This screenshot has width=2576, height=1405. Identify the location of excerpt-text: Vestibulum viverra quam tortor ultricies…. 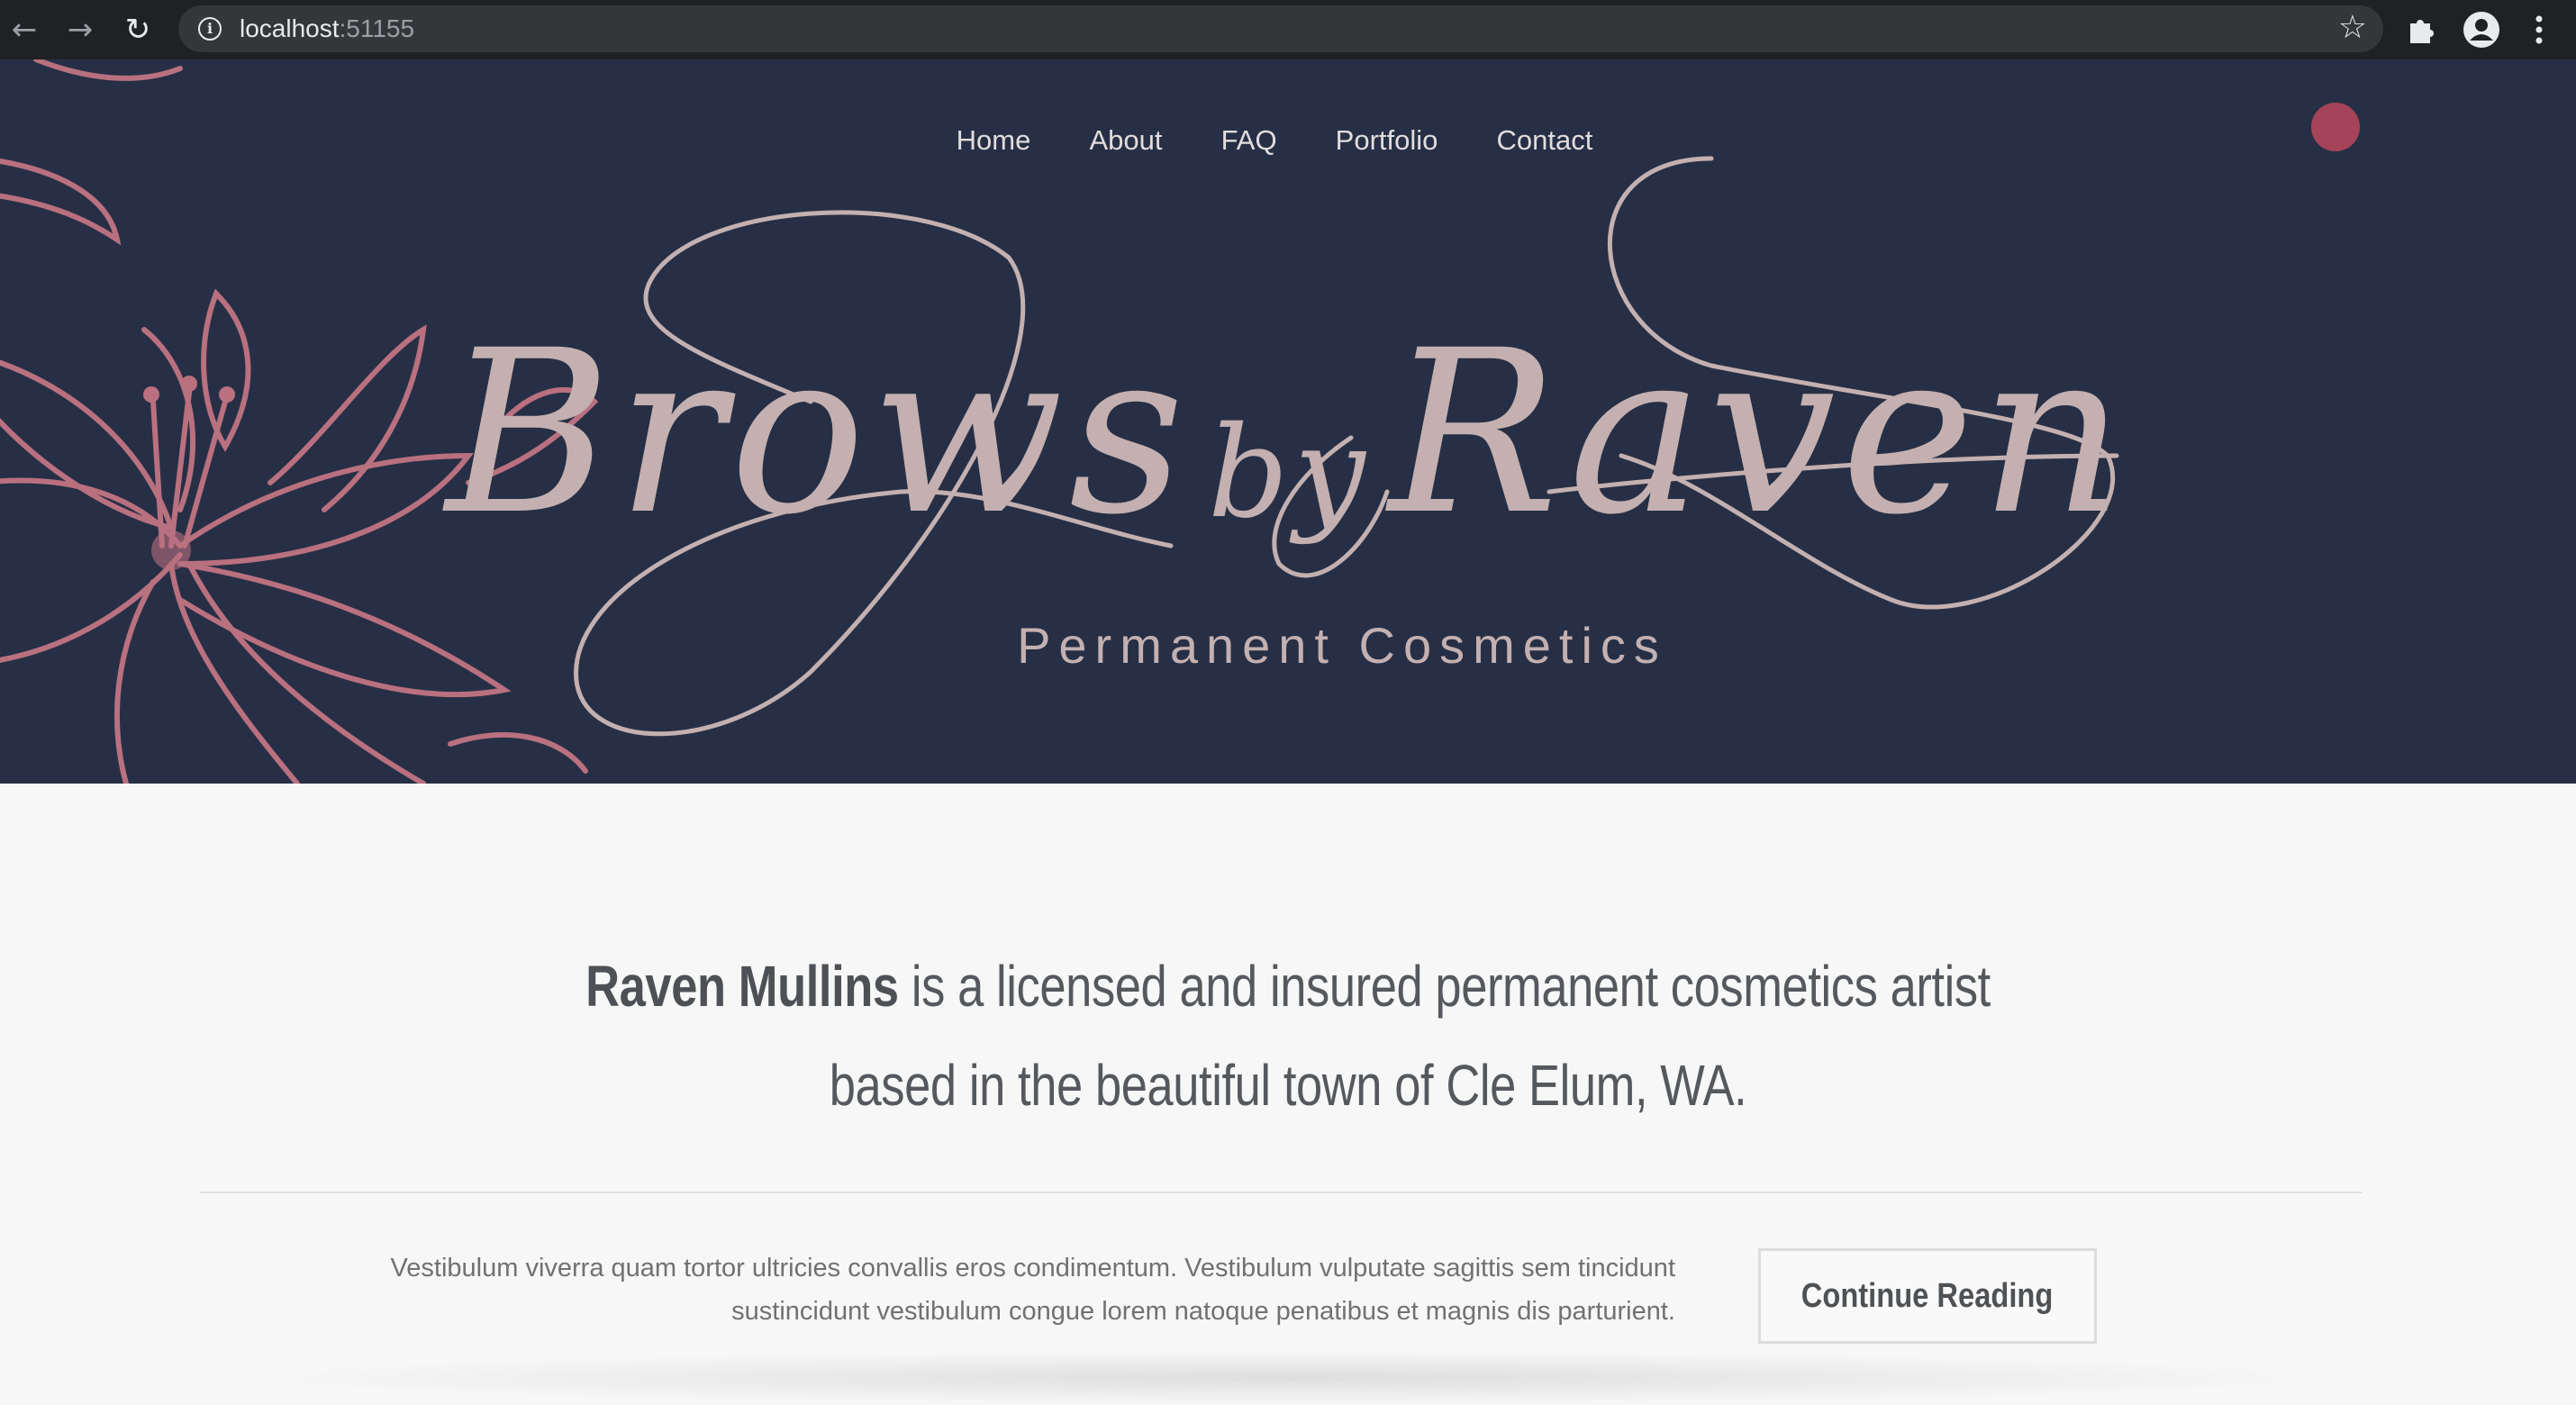
(1032, 1290).